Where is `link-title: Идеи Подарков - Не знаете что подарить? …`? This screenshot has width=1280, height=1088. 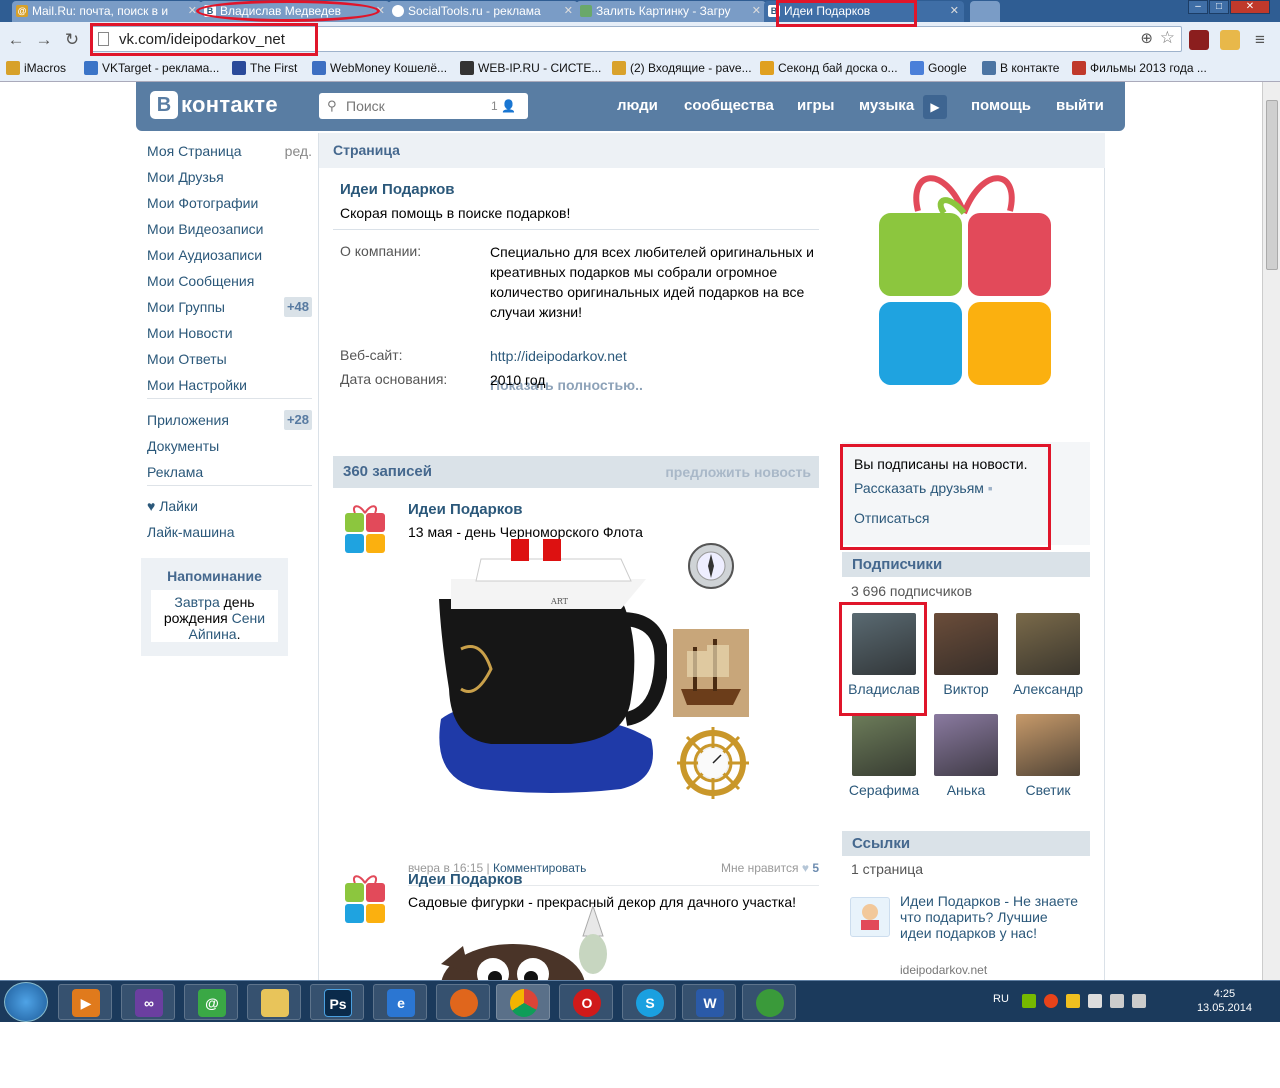
link-title: Идеи Подарков - Не знаете что подарить? … is located at coordinates (990, 917).